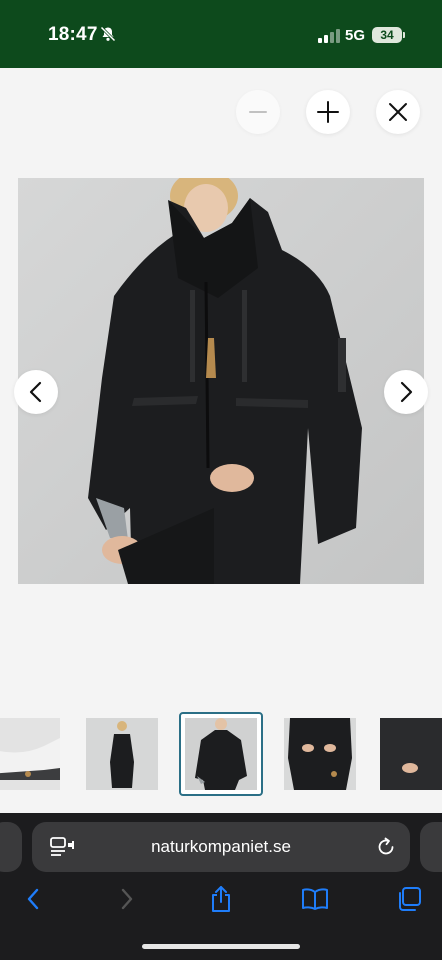 The height and width of the screenshot is (960, 442). I want to click on bookmarks-button, so click(315, 899).